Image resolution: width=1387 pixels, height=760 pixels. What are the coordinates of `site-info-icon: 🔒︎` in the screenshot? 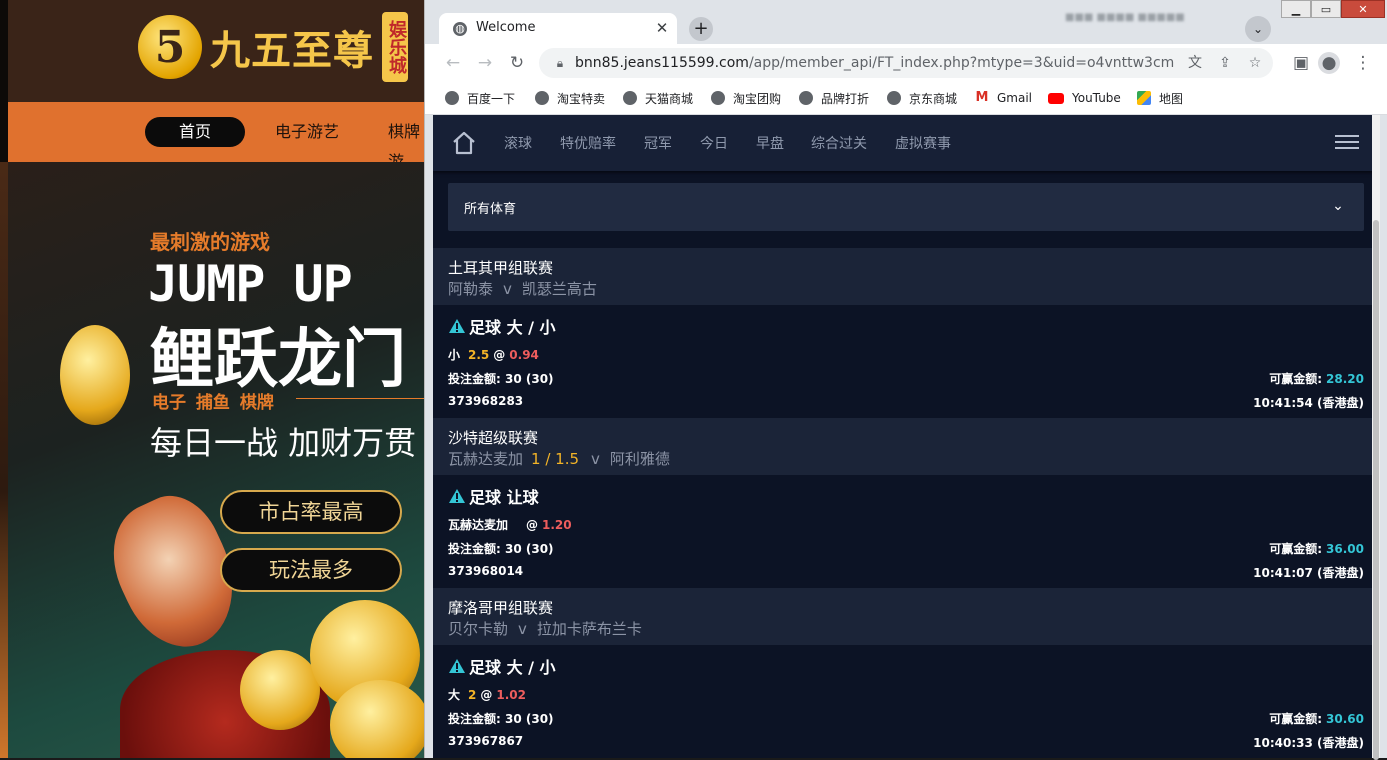 It's located at (560, 63).